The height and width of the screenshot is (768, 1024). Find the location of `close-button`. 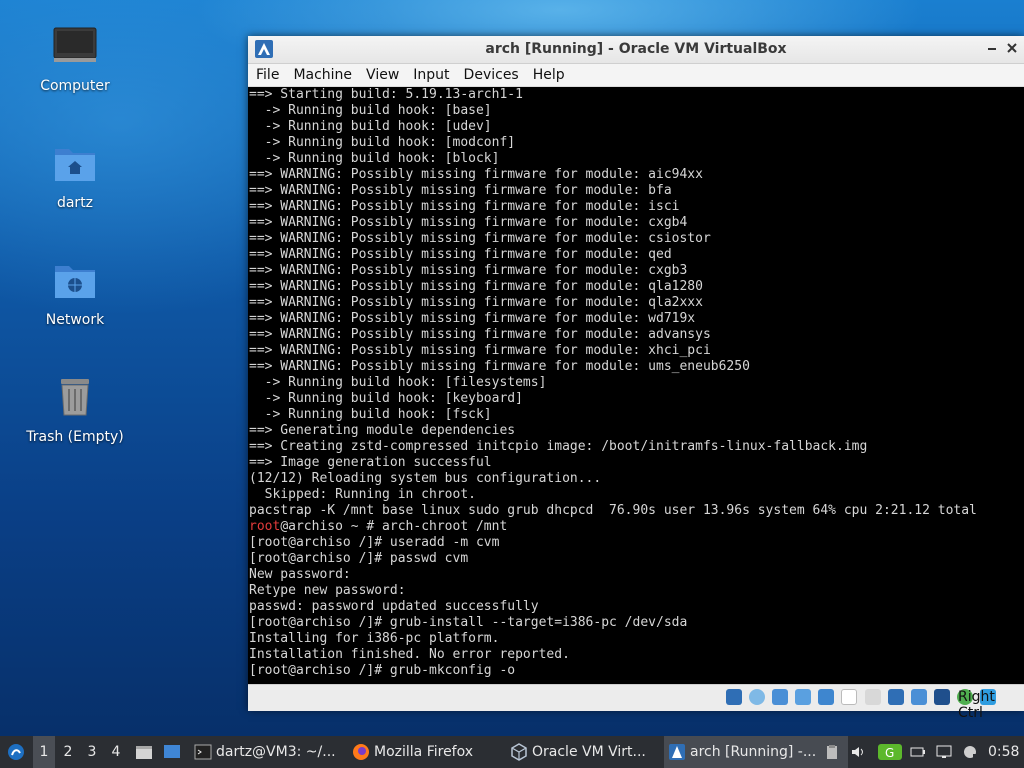

close-button is located at coordinates (1012, 48).